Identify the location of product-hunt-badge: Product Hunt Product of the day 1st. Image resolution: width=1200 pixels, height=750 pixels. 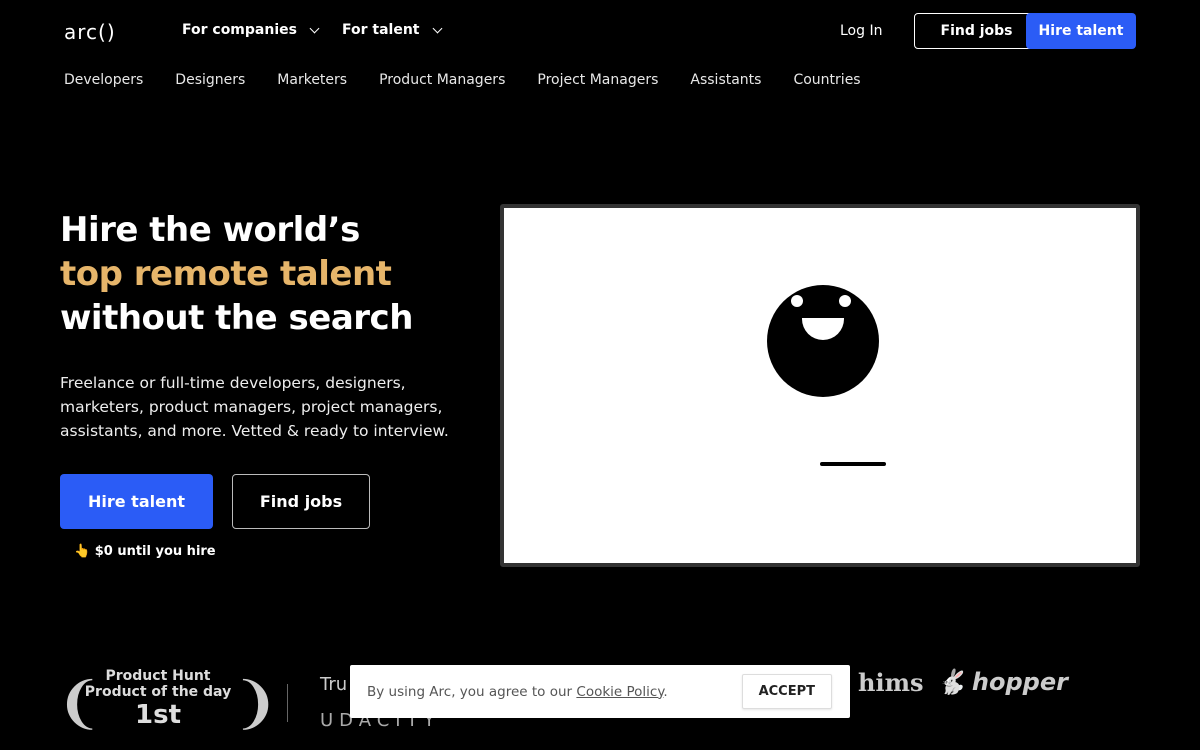
(158, 699).